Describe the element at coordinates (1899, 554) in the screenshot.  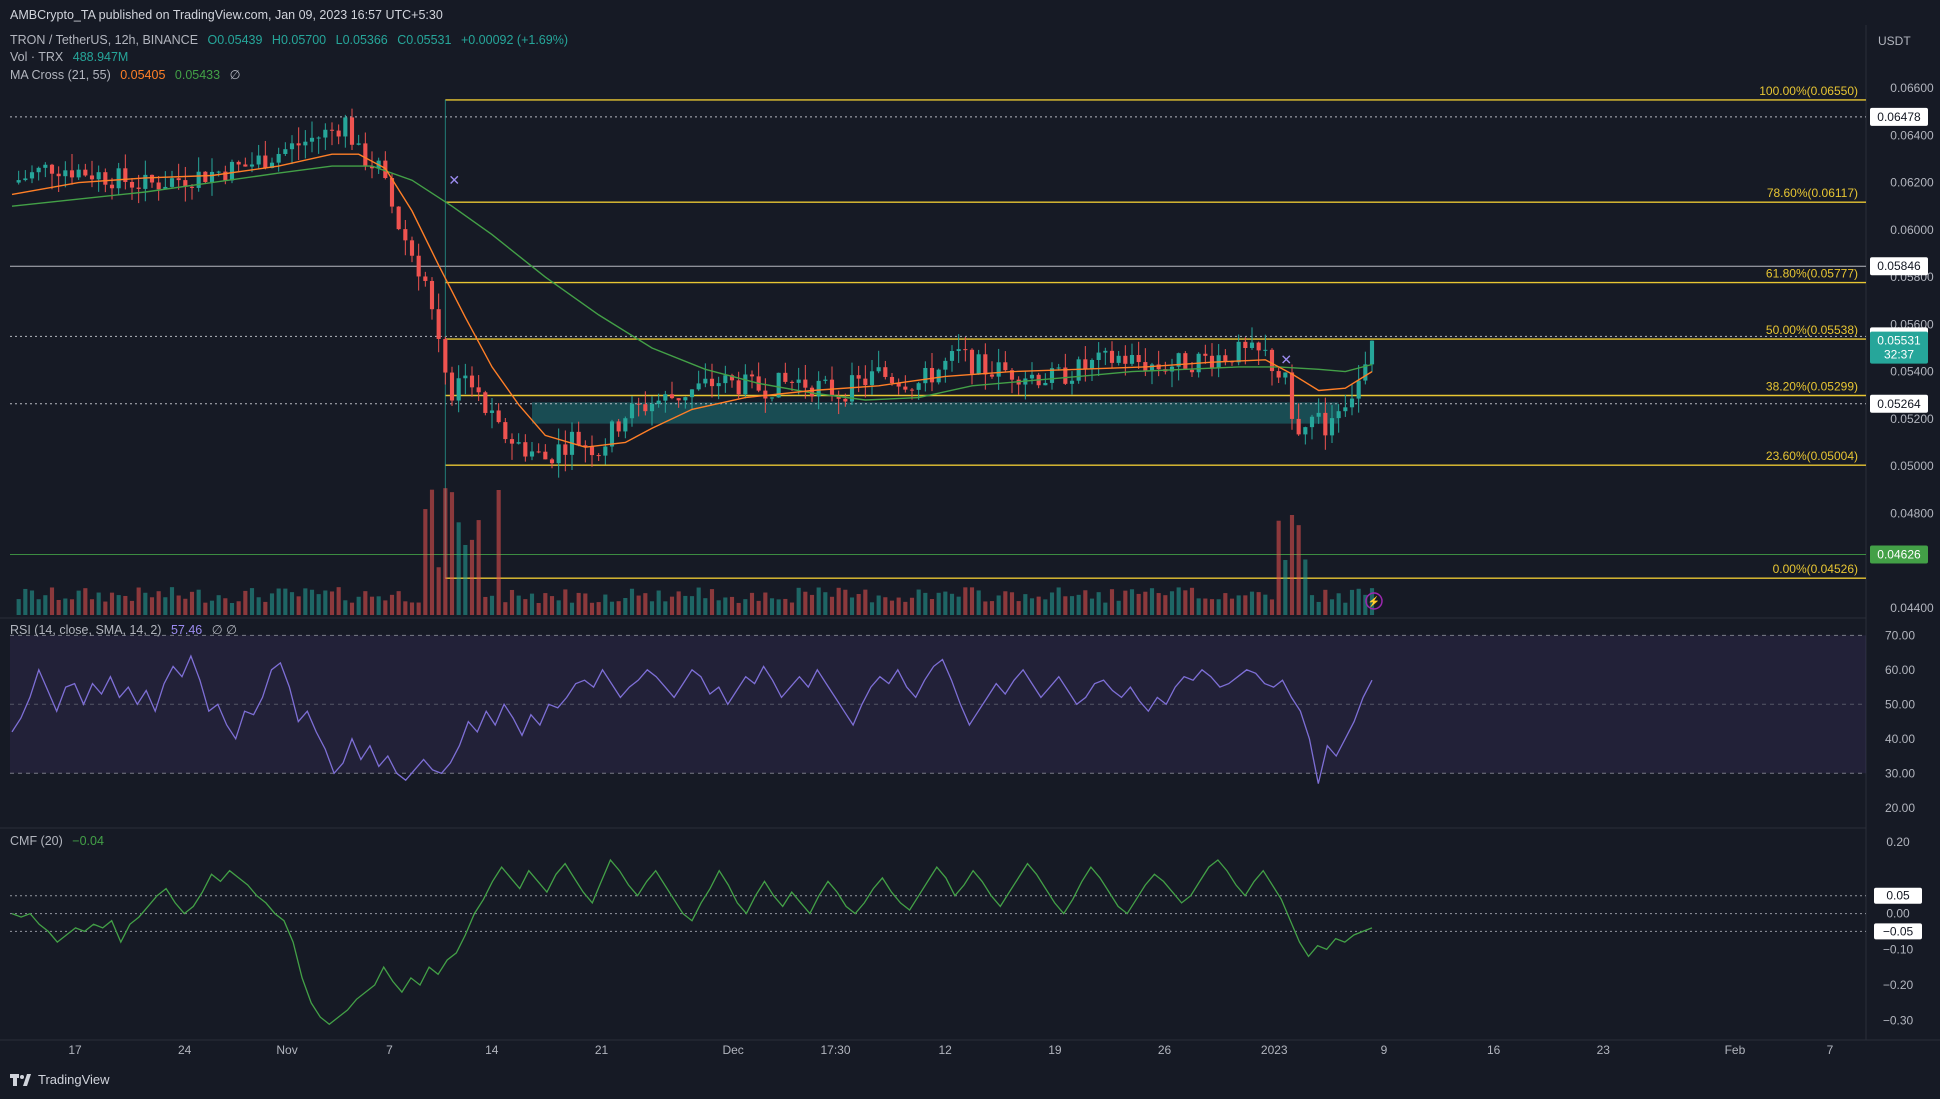
I see `level-badge: 0.04626` at that location.